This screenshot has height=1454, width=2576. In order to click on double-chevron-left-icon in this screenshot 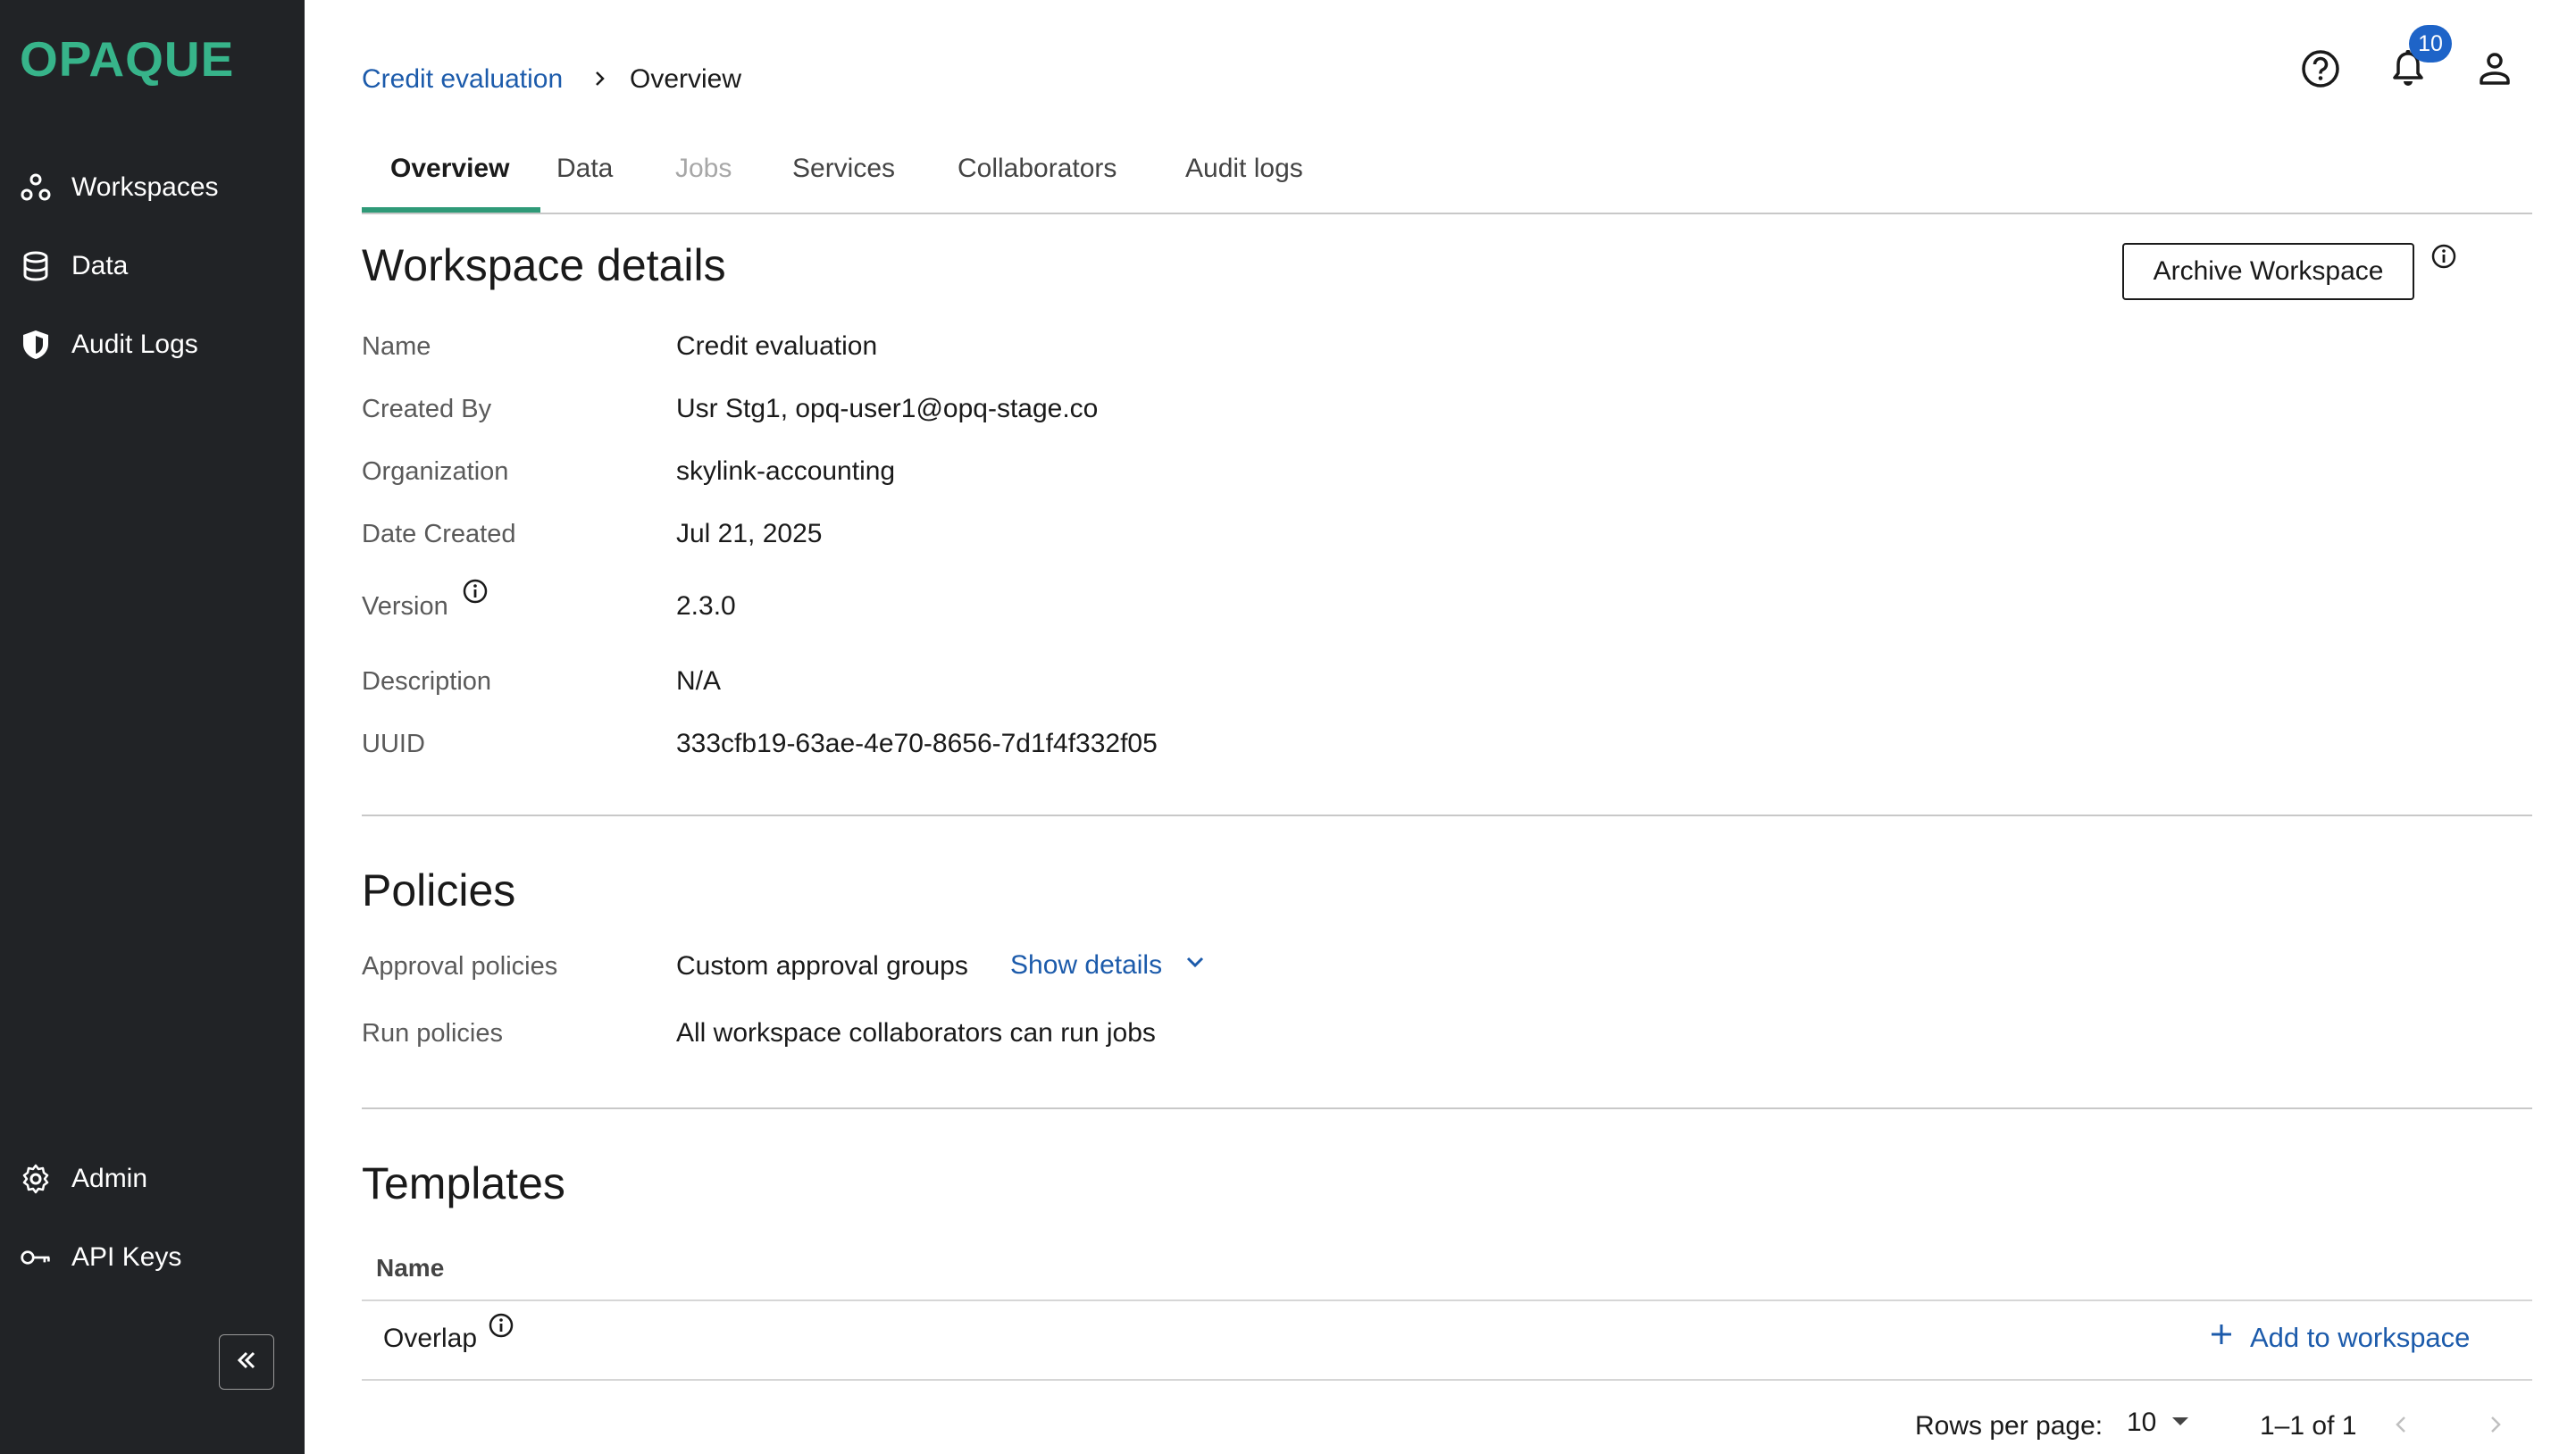, I will do `click(247, 1362)`.